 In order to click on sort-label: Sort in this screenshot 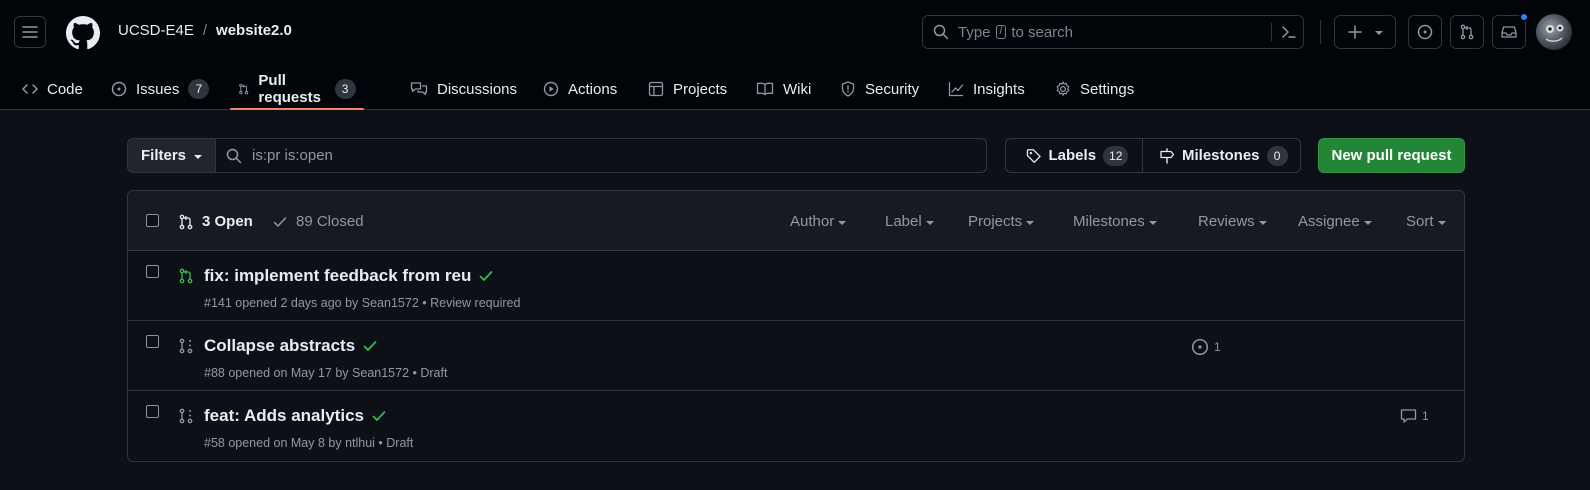, I will do `click(1420, 221)`.